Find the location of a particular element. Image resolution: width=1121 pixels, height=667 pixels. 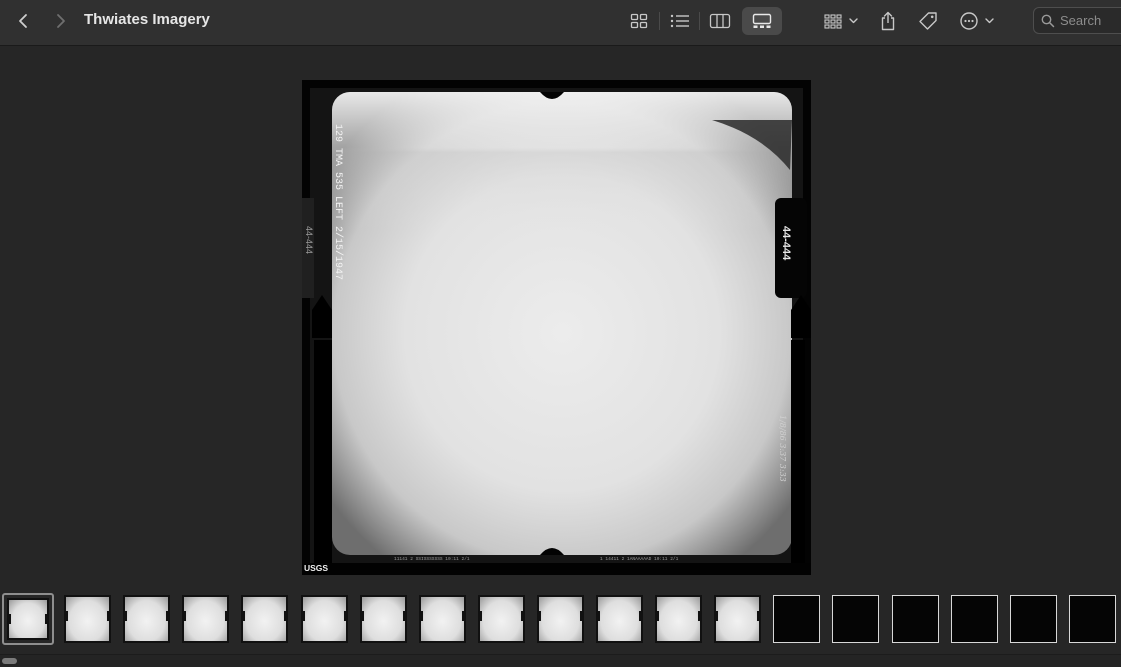

list-icon is located at coordinates (679, 21).